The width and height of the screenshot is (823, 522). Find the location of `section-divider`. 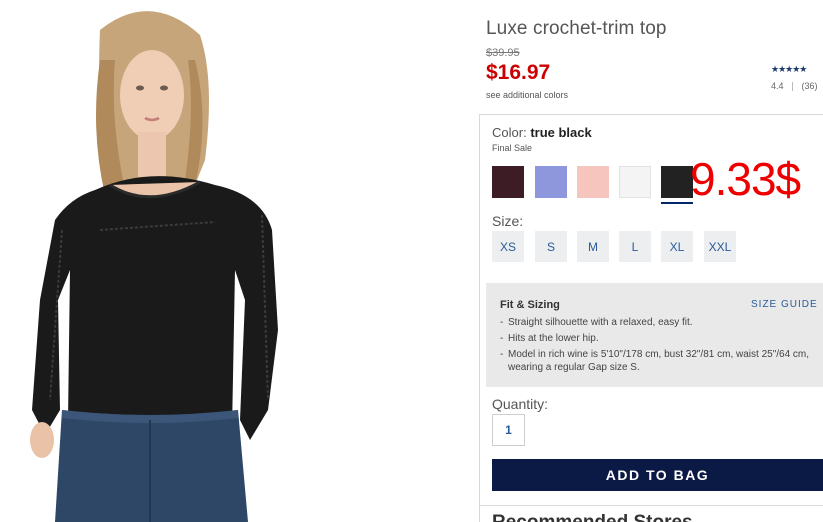

section-divider is located at coordinates (651, 505).